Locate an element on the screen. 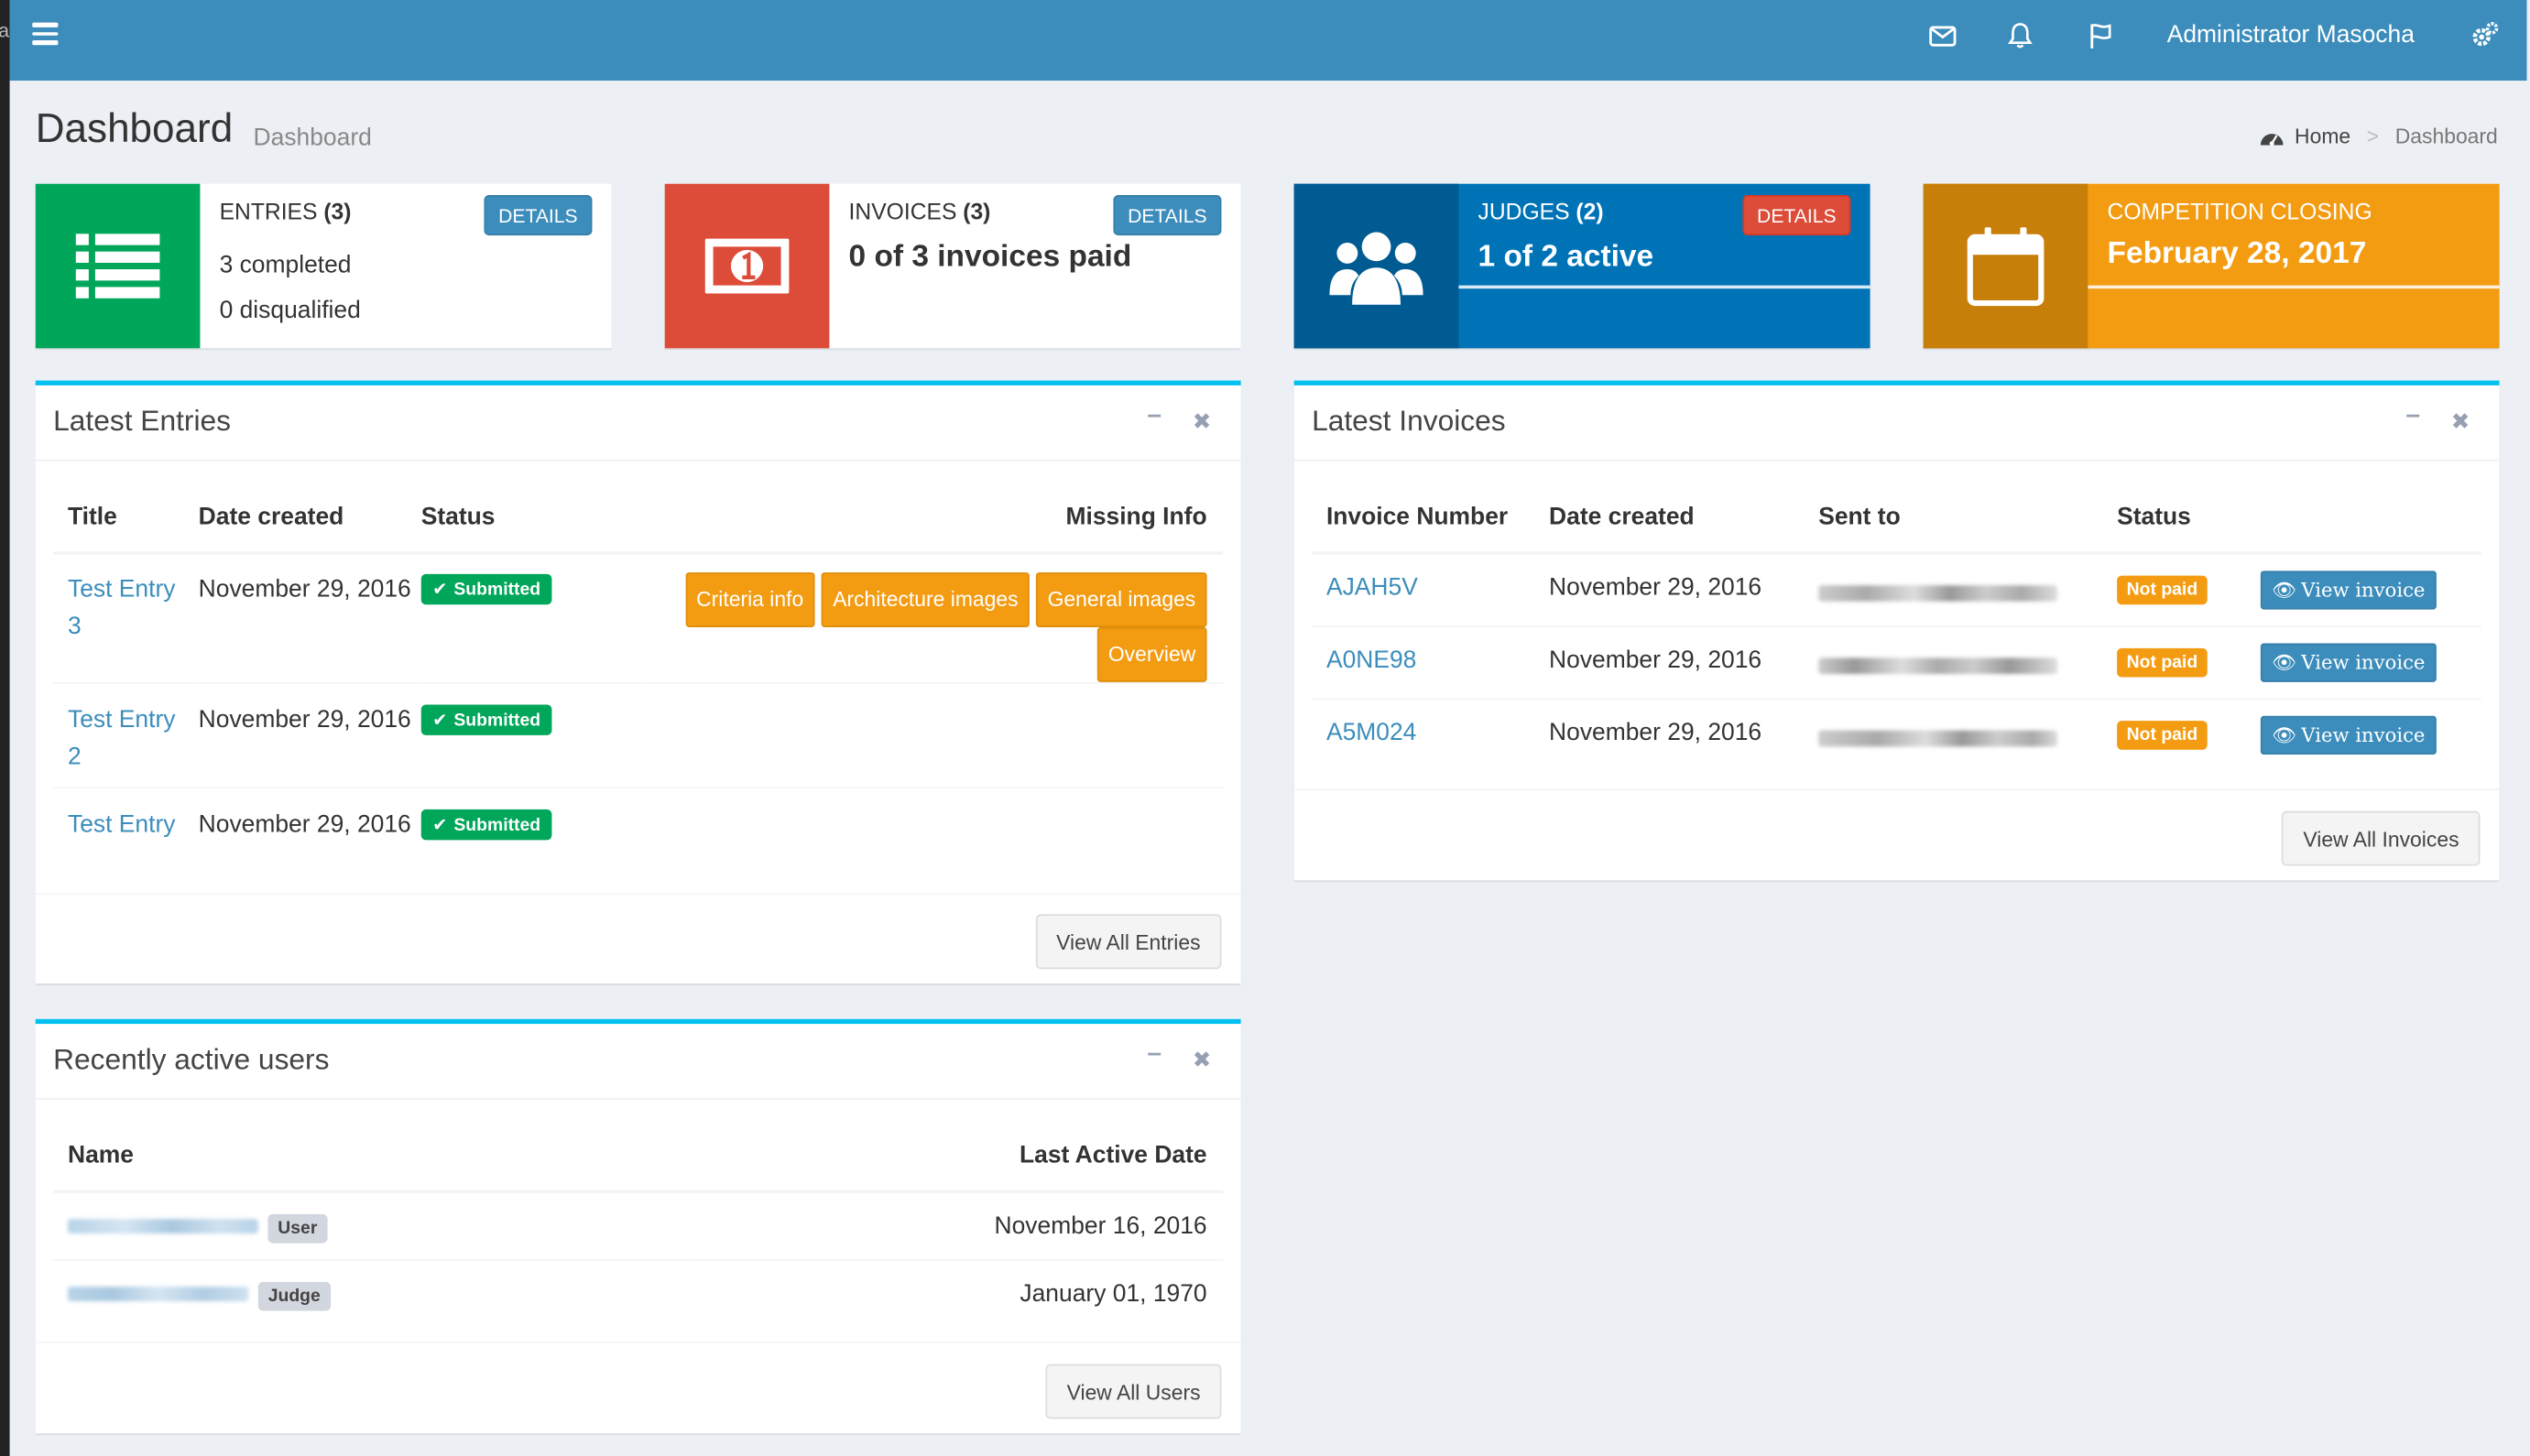  column-header-sent-to: Sent to is located at coordinates (1859, 517).